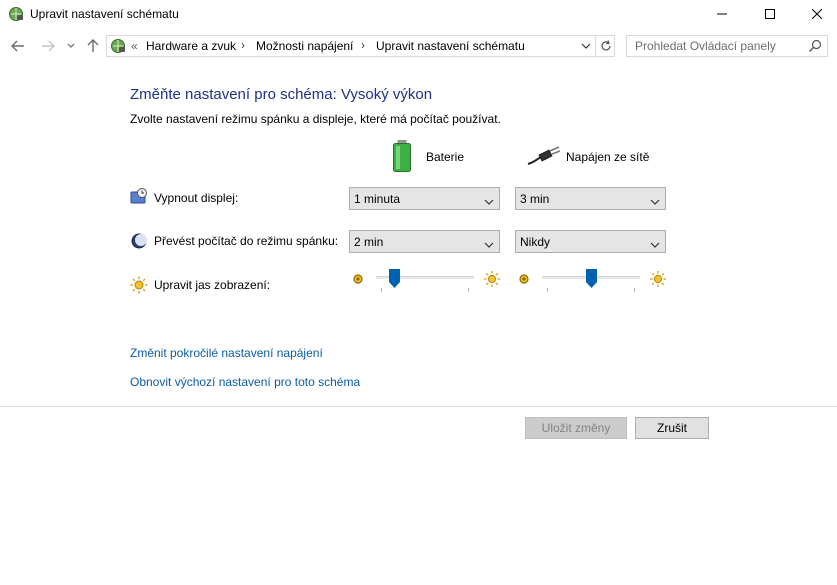 The height and width of the screenshot is (585, 837). Describe the element at coordinates (196, 198) in the screenshot. I see `turn-off-display-label: Vypnout displej:` at that location.